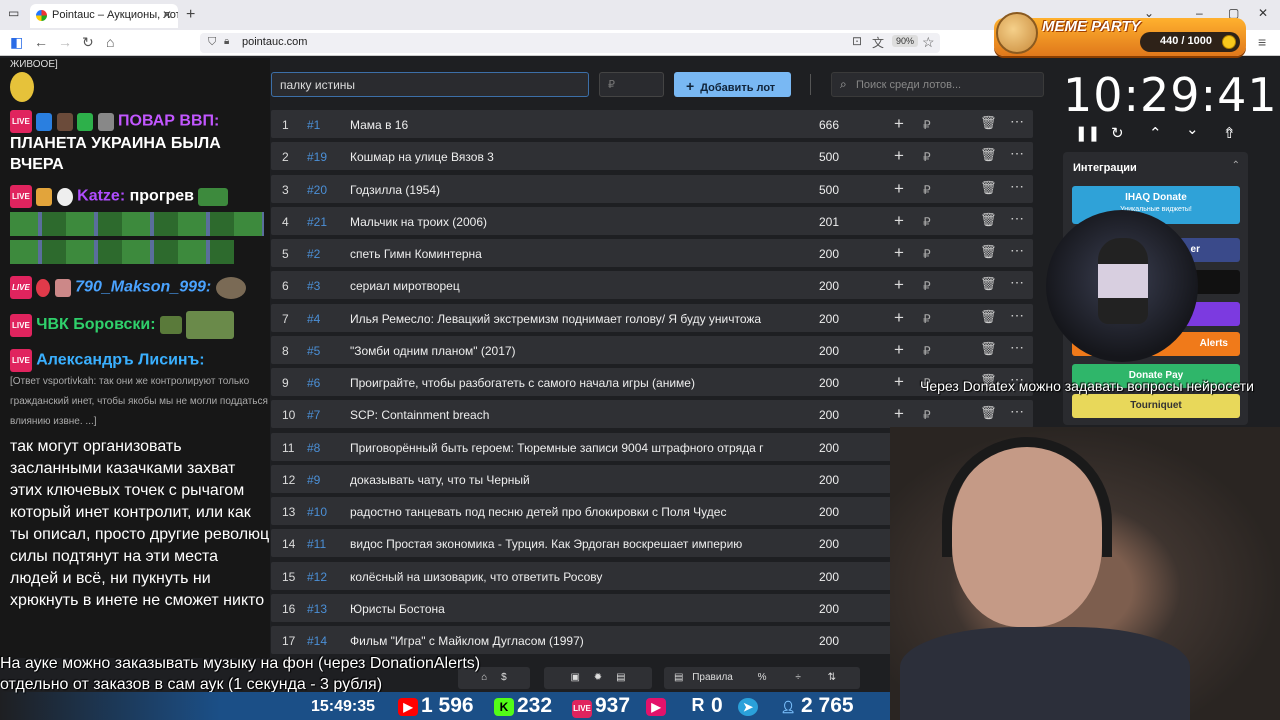 The image size is (1280, 720). I want to click on lot-amount: 201, so click(829, 222).